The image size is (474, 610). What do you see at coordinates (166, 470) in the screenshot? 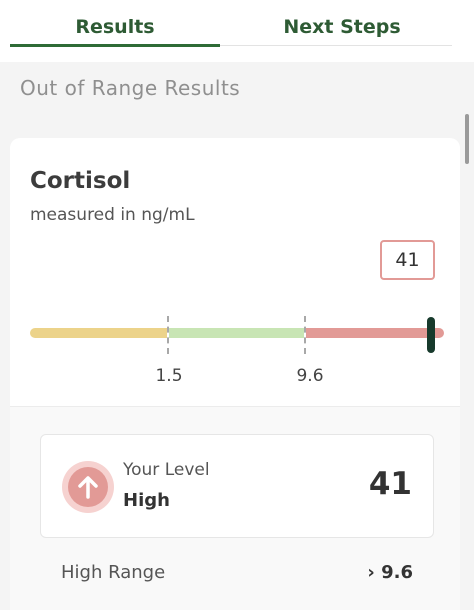
I see `level-label: Your Level` at bounding box center [166, 470].